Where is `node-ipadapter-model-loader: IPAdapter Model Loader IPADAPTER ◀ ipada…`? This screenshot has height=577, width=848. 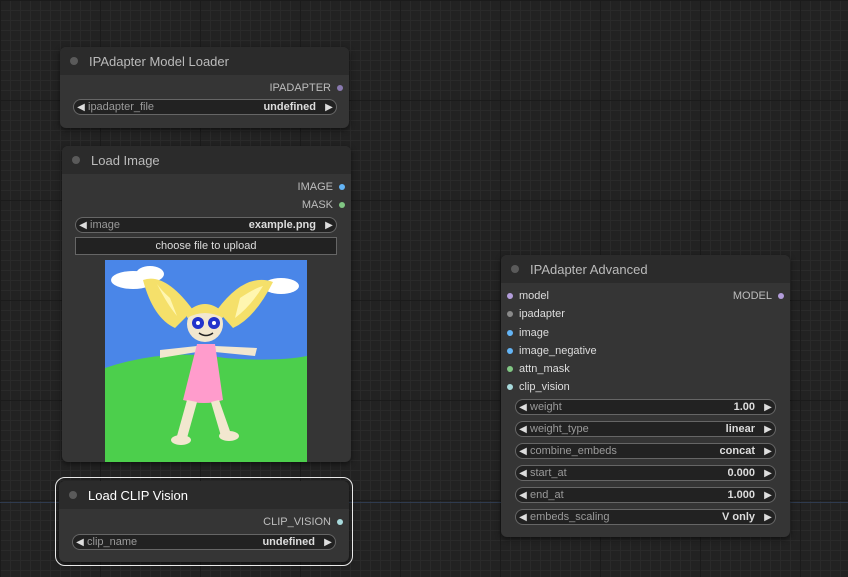
node-ipadapter-model-loader: IPAdapter Model Loader IPADAPTER ◀ ipada… is located at coordinates (204, 87).